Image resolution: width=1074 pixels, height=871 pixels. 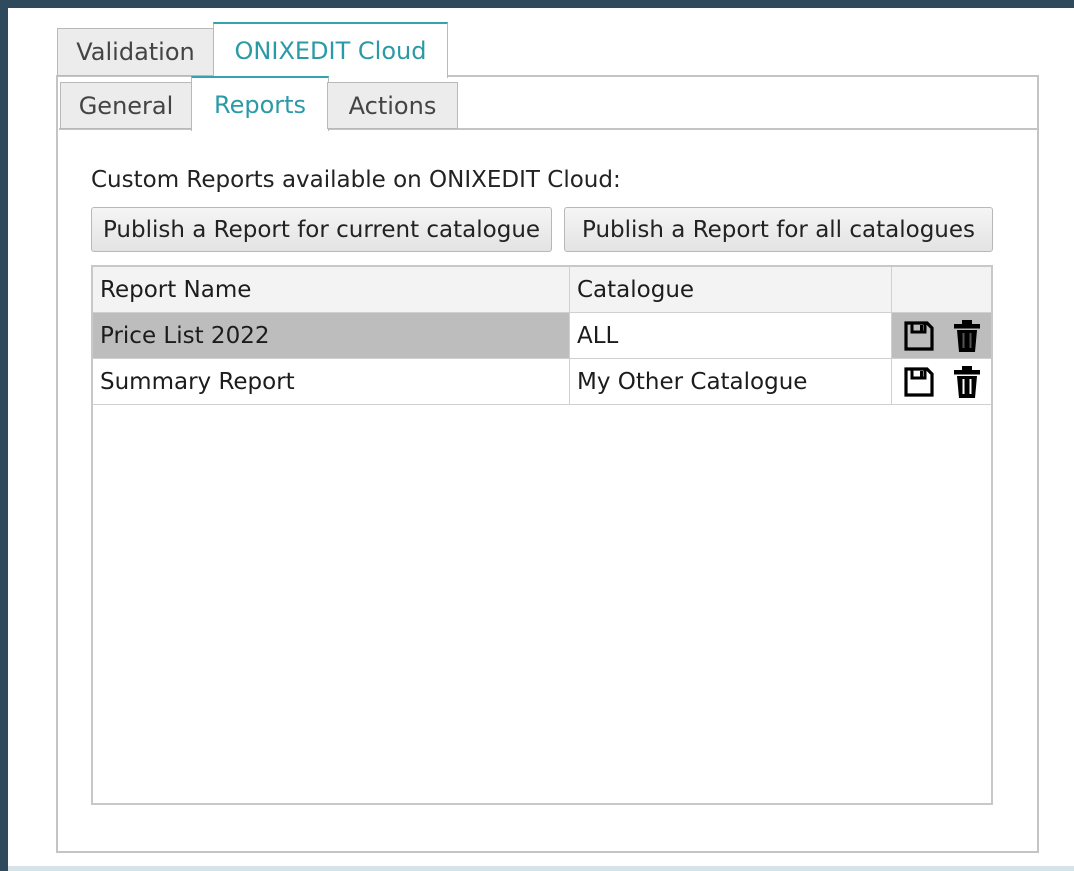 I want to click on tab-general: General, so click(x=126, y=105).